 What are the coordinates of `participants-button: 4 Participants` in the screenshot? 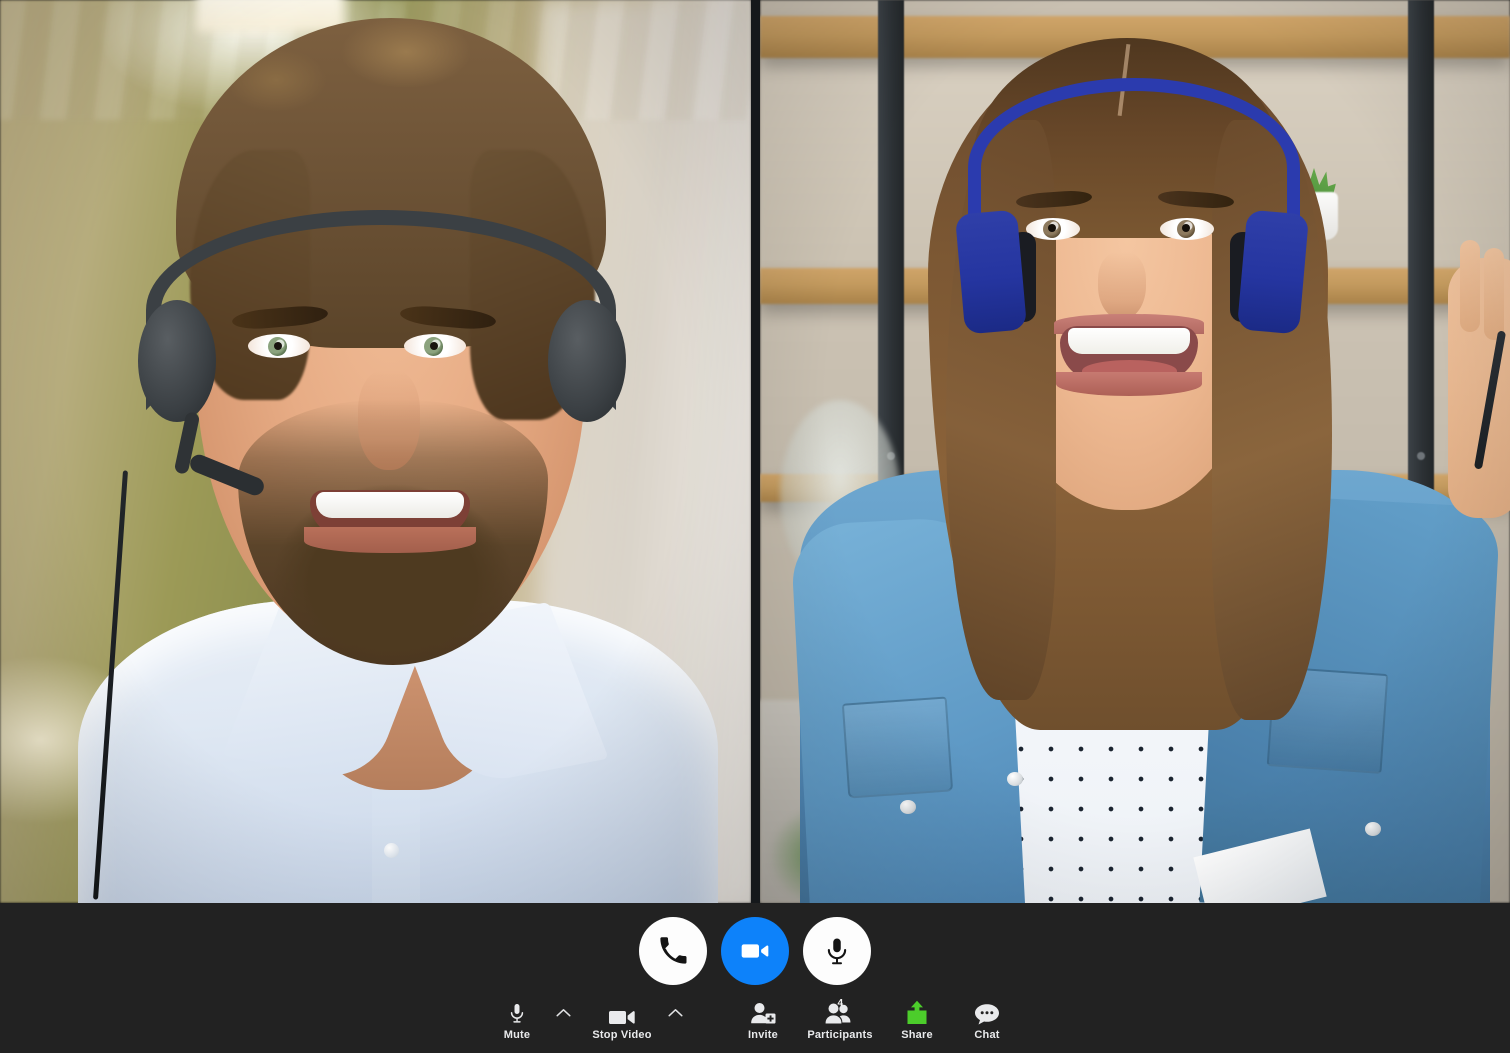 It's located at (840, 1019).